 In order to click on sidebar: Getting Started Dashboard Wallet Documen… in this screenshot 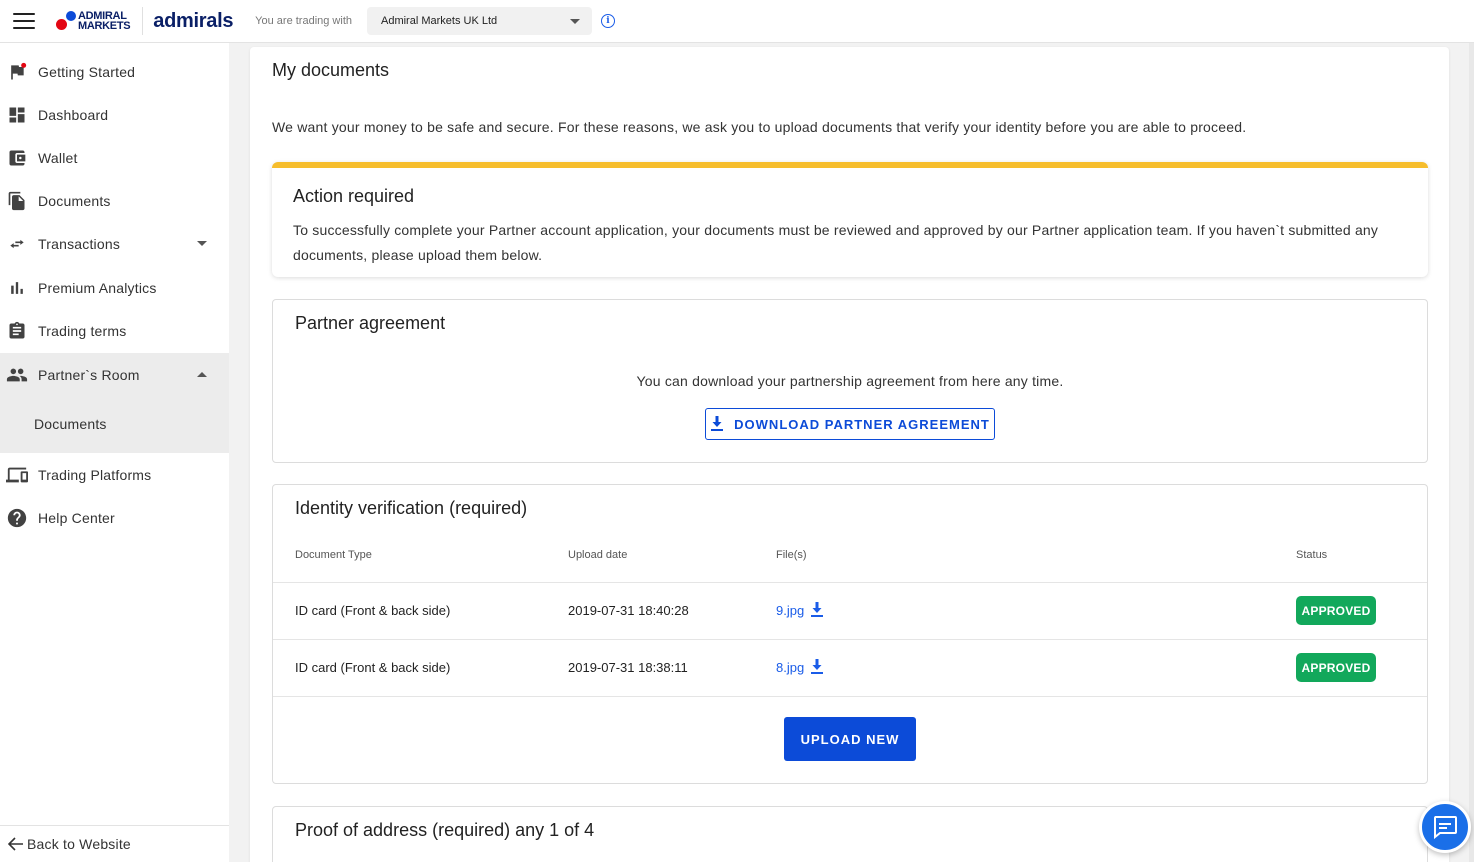, I will do `click(114, 452)`.